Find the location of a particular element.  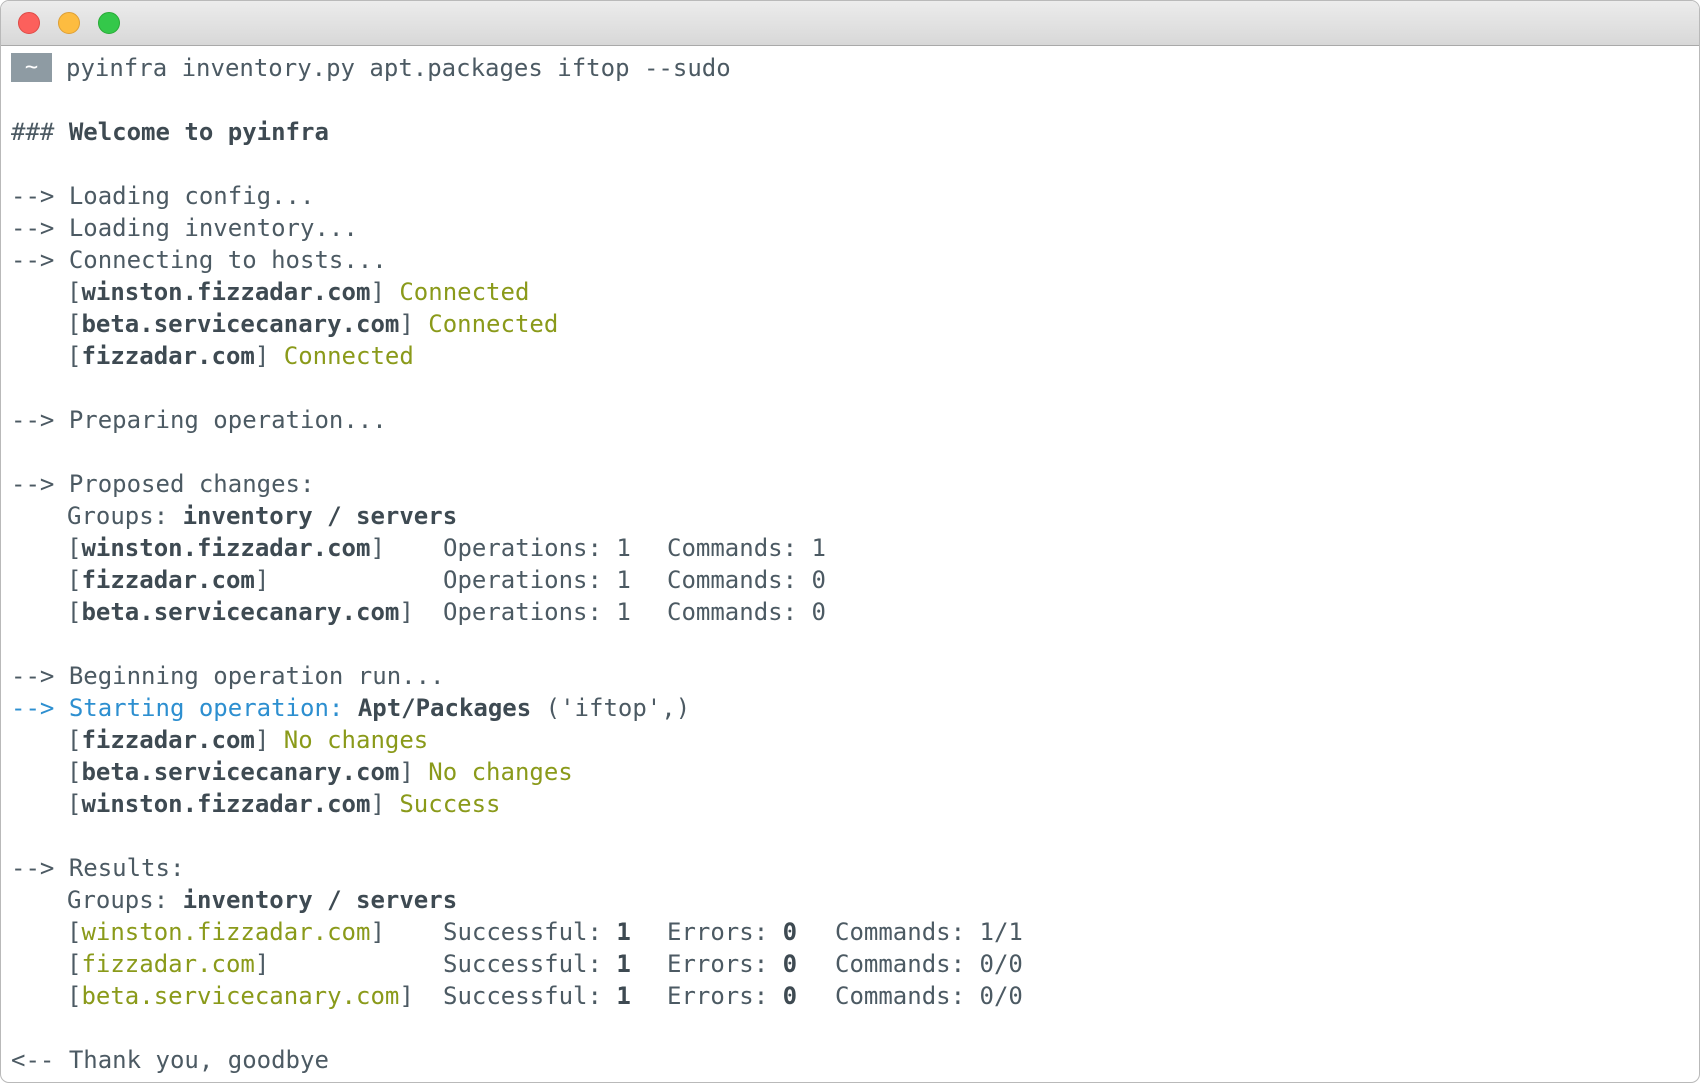

operation-name: Apt/Packages is located at coordinates (444, 708).